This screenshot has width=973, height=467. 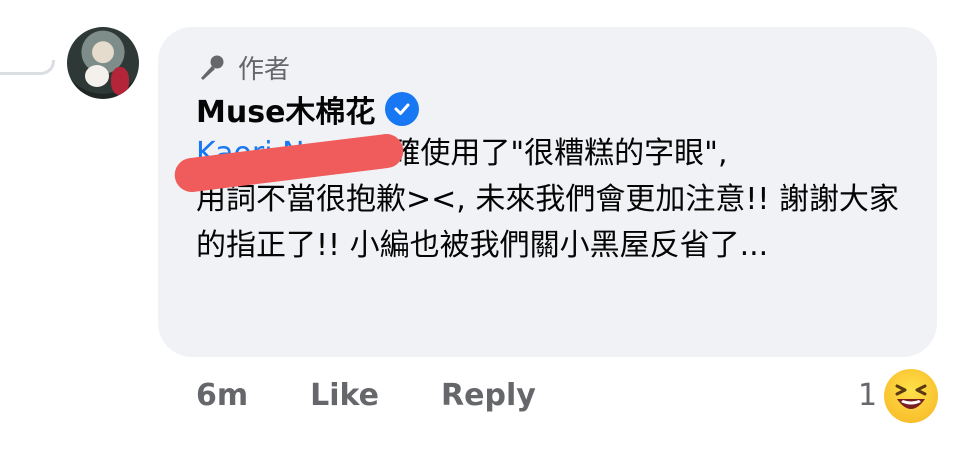 What do you see at coordinates (488, 395) in the screenshot?
I see `reply-button: Reply` at bounding box center [488, 395].